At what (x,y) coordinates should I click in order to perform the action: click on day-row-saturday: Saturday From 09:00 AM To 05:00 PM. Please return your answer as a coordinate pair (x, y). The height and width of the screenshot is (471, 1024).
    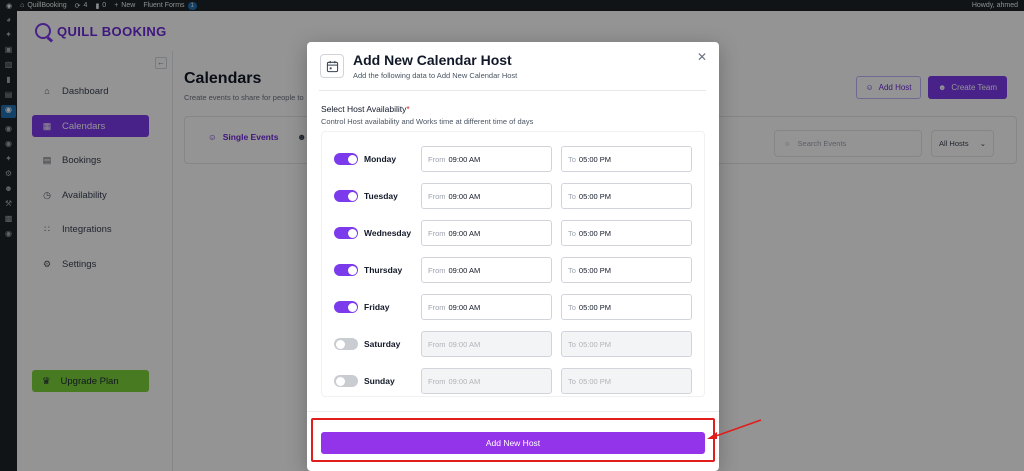
    Looking at the image, I should click on (514, 344).